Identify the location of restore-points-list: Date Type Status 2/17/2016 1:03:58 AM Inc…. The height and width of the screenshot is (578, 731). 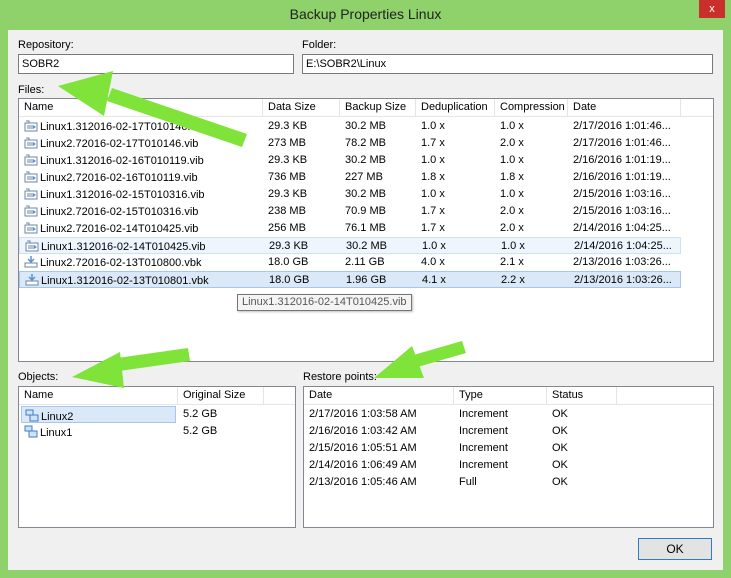
(508, 457).